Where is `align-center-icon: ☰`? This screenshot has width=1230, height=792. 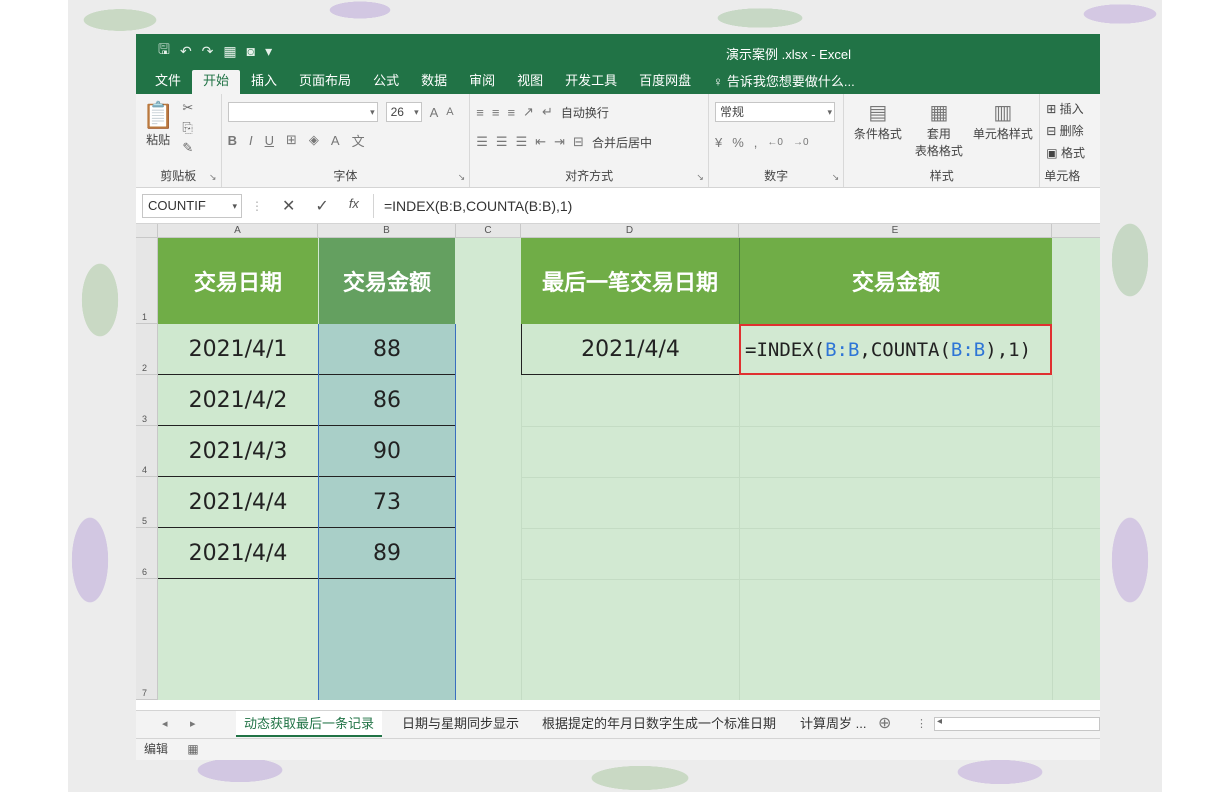
align-center-icon: ☰ is located at coordinates (502, 142).